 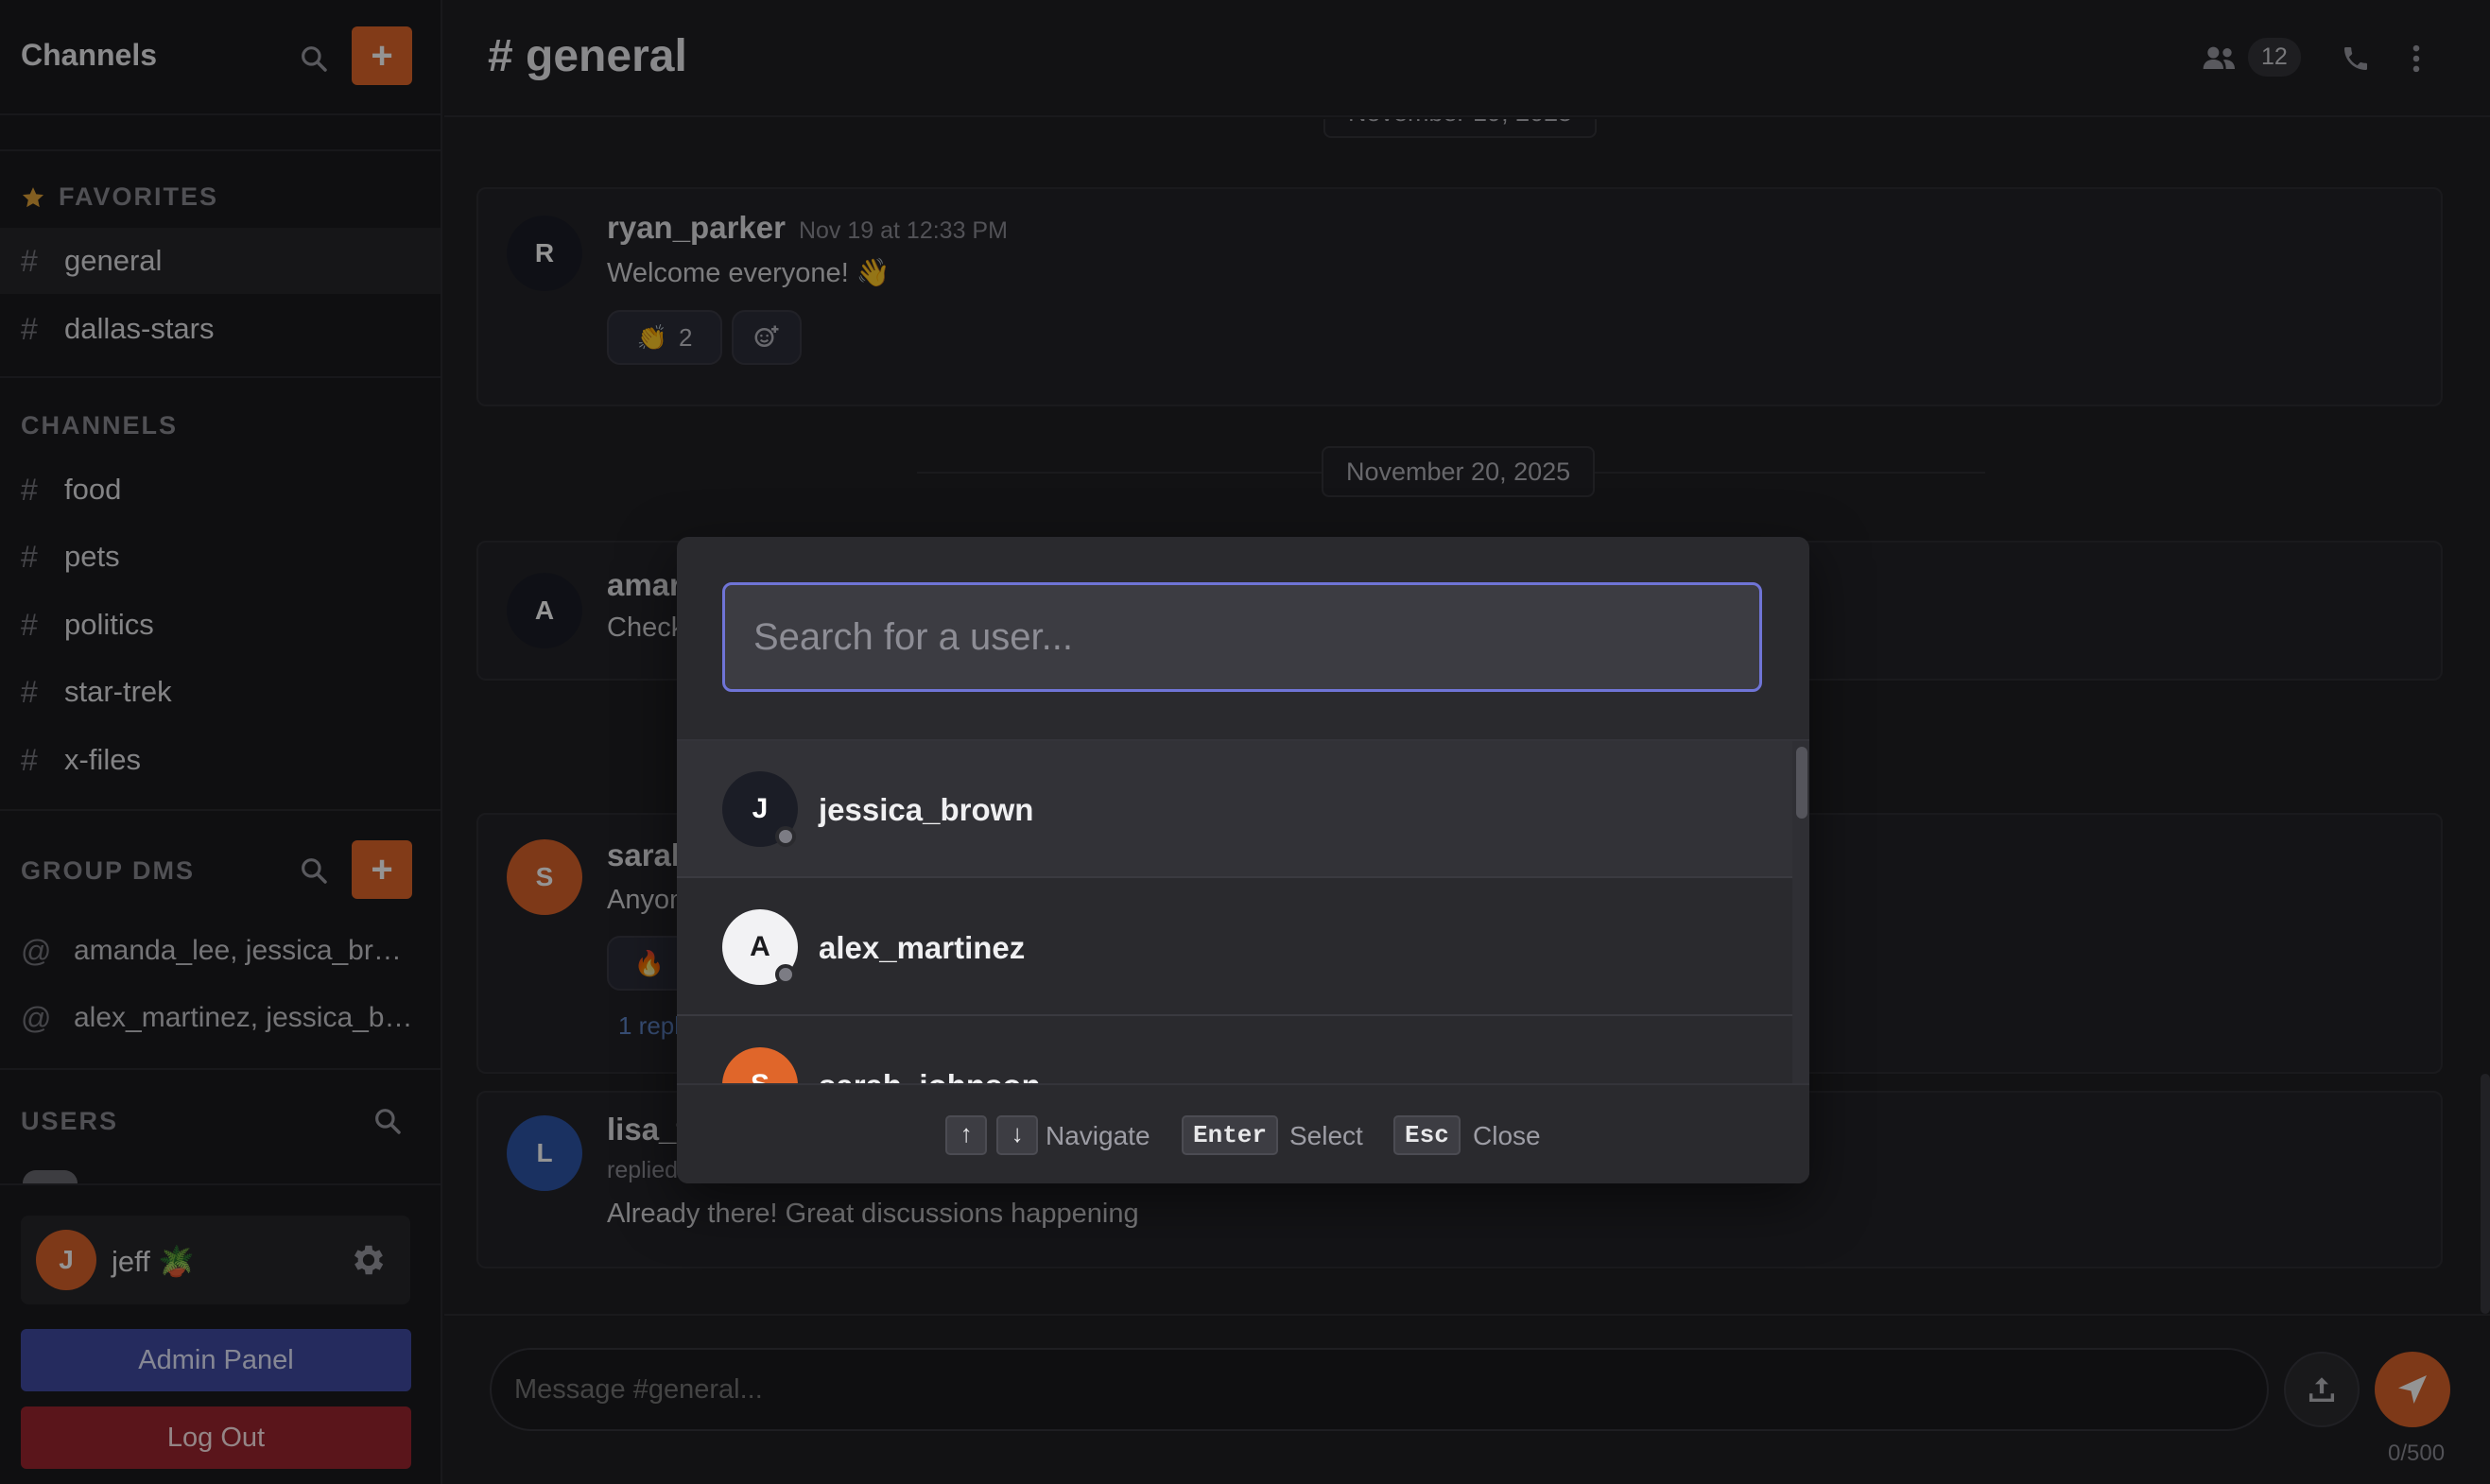 What do you see at coordinates (1234, 810) in the screenshot?
I see `list-item: J jessica_brown` at bounding box center [1234, 810].